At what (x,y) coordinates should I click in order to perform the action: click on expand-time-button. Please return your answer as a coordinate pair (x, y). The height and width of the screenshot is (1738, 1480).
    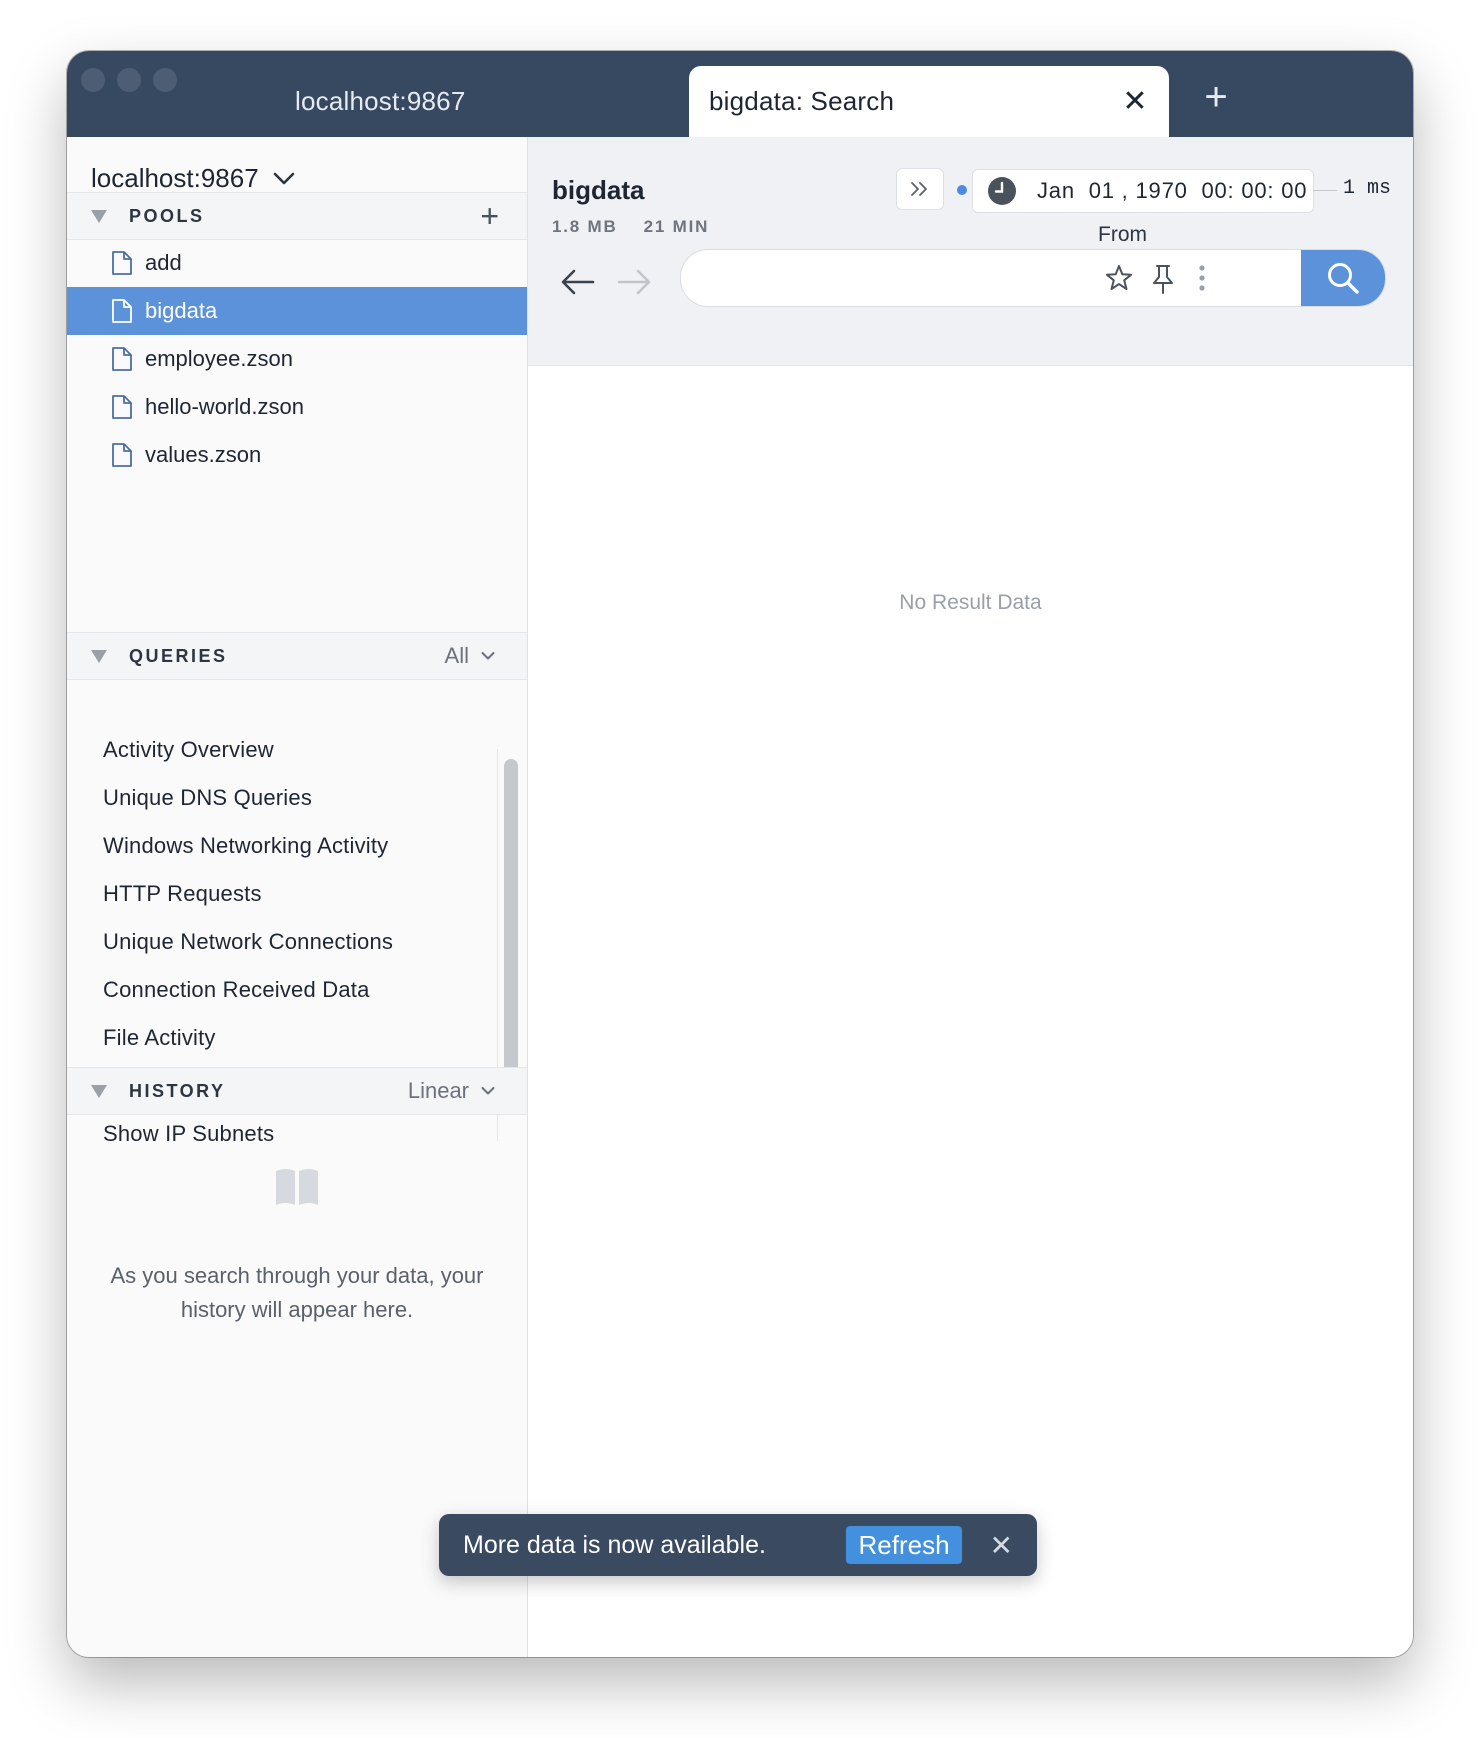
    Looking at the image, I should click on (920, 189).